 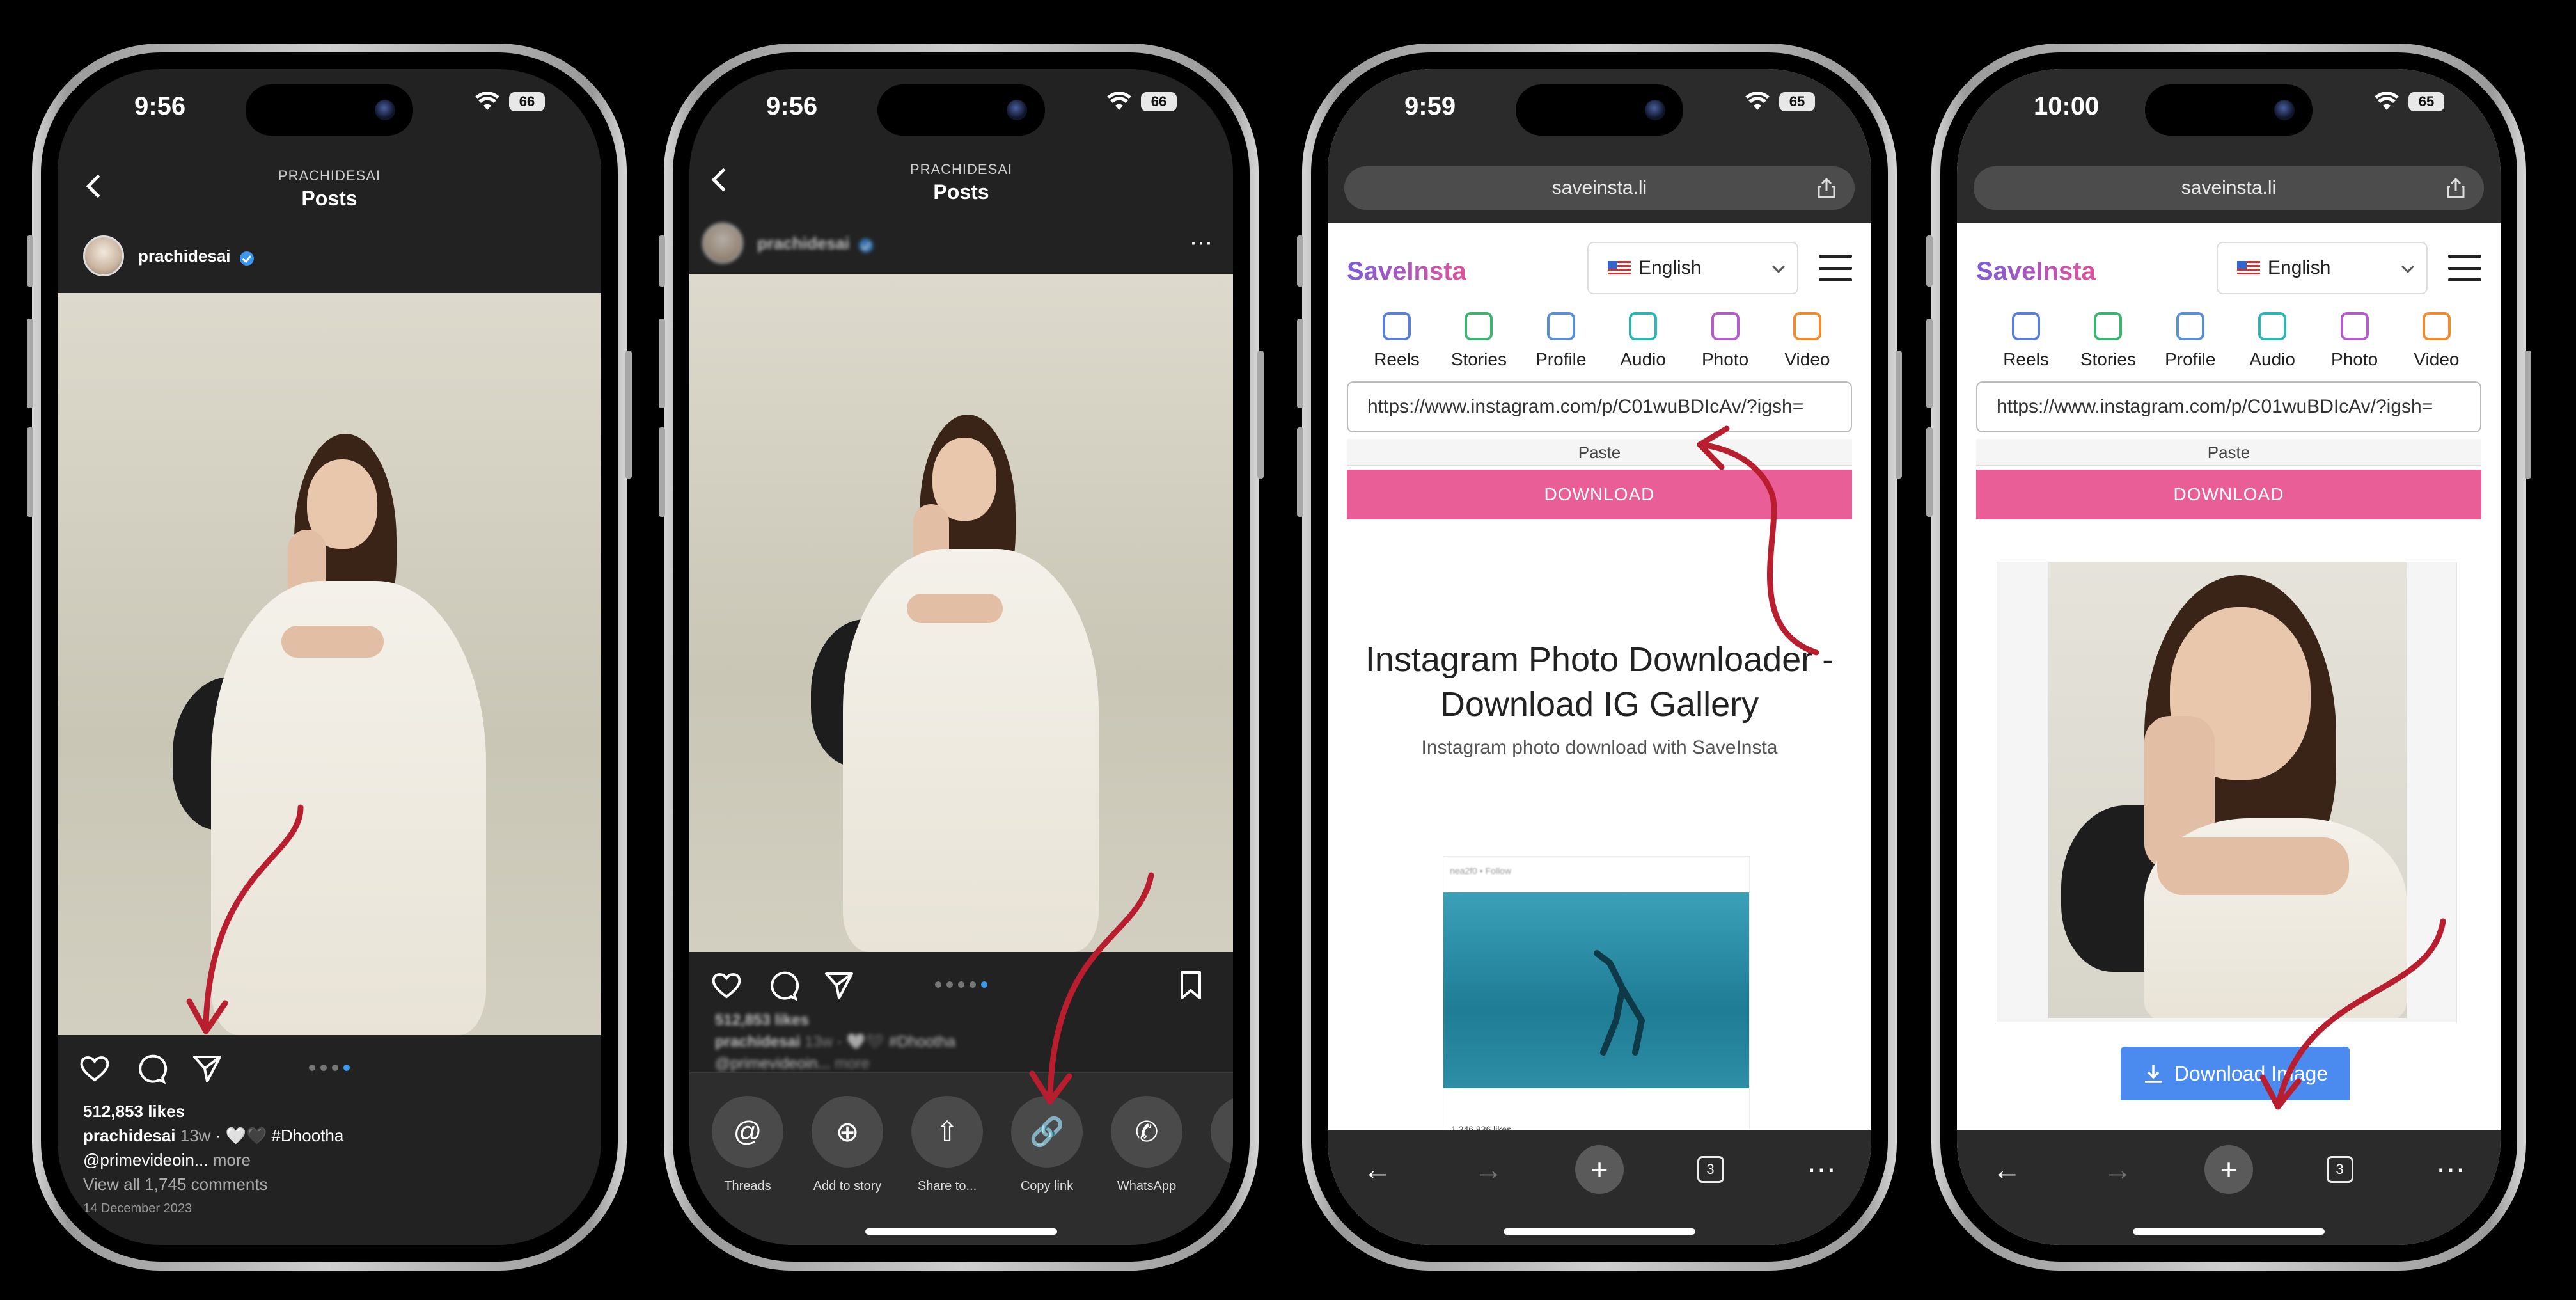 I want to click on tool-tab-label: Stories, so click(x=1478, y=359).